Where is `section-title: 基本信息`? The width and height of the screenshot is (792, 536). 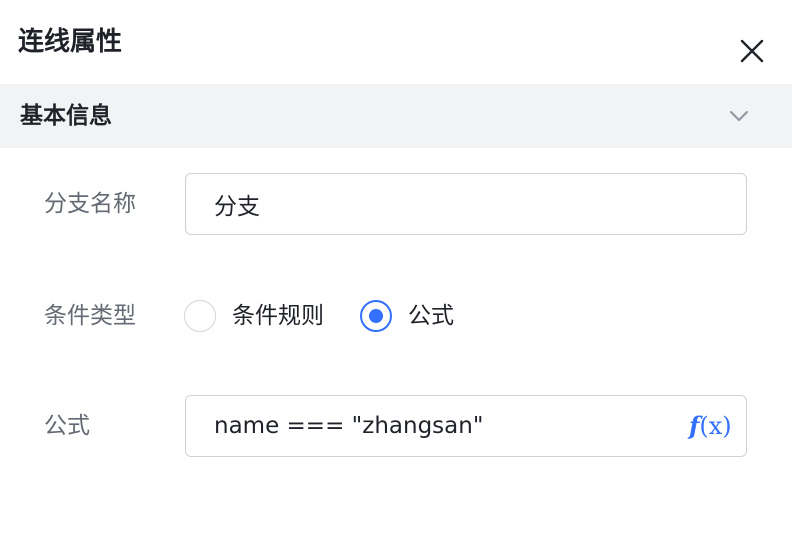
section-title: 基本信息 is located at coordinates (66, 116).